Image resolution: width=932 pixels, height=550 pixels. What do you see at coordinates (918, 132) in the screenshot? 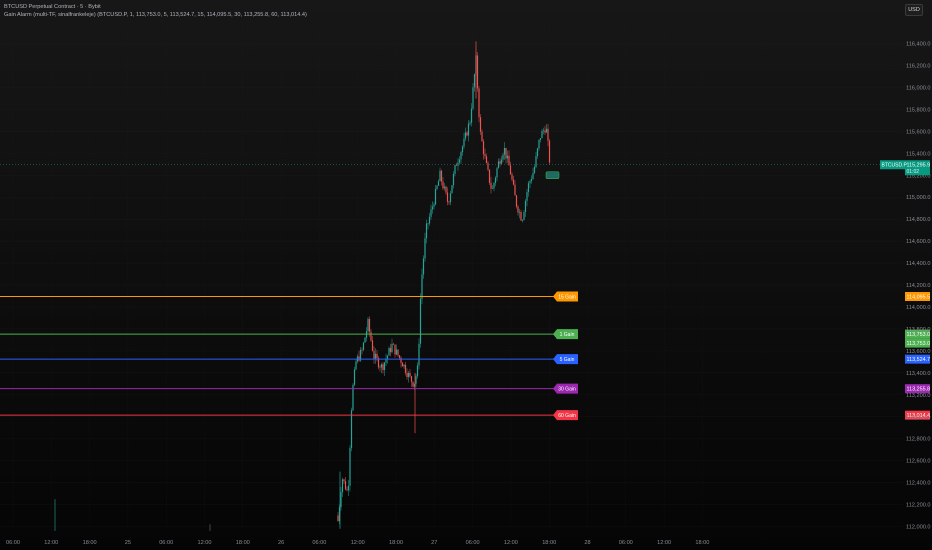
I see `price-tick-label: 115,600.0` at bounding box center [918, 132].